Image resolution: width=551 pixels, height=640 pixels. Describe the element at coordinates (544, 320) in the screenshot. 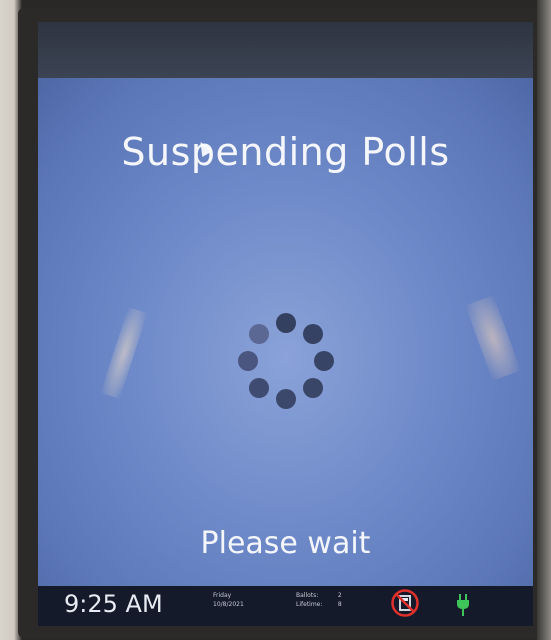

I see `device-edge` at that location.